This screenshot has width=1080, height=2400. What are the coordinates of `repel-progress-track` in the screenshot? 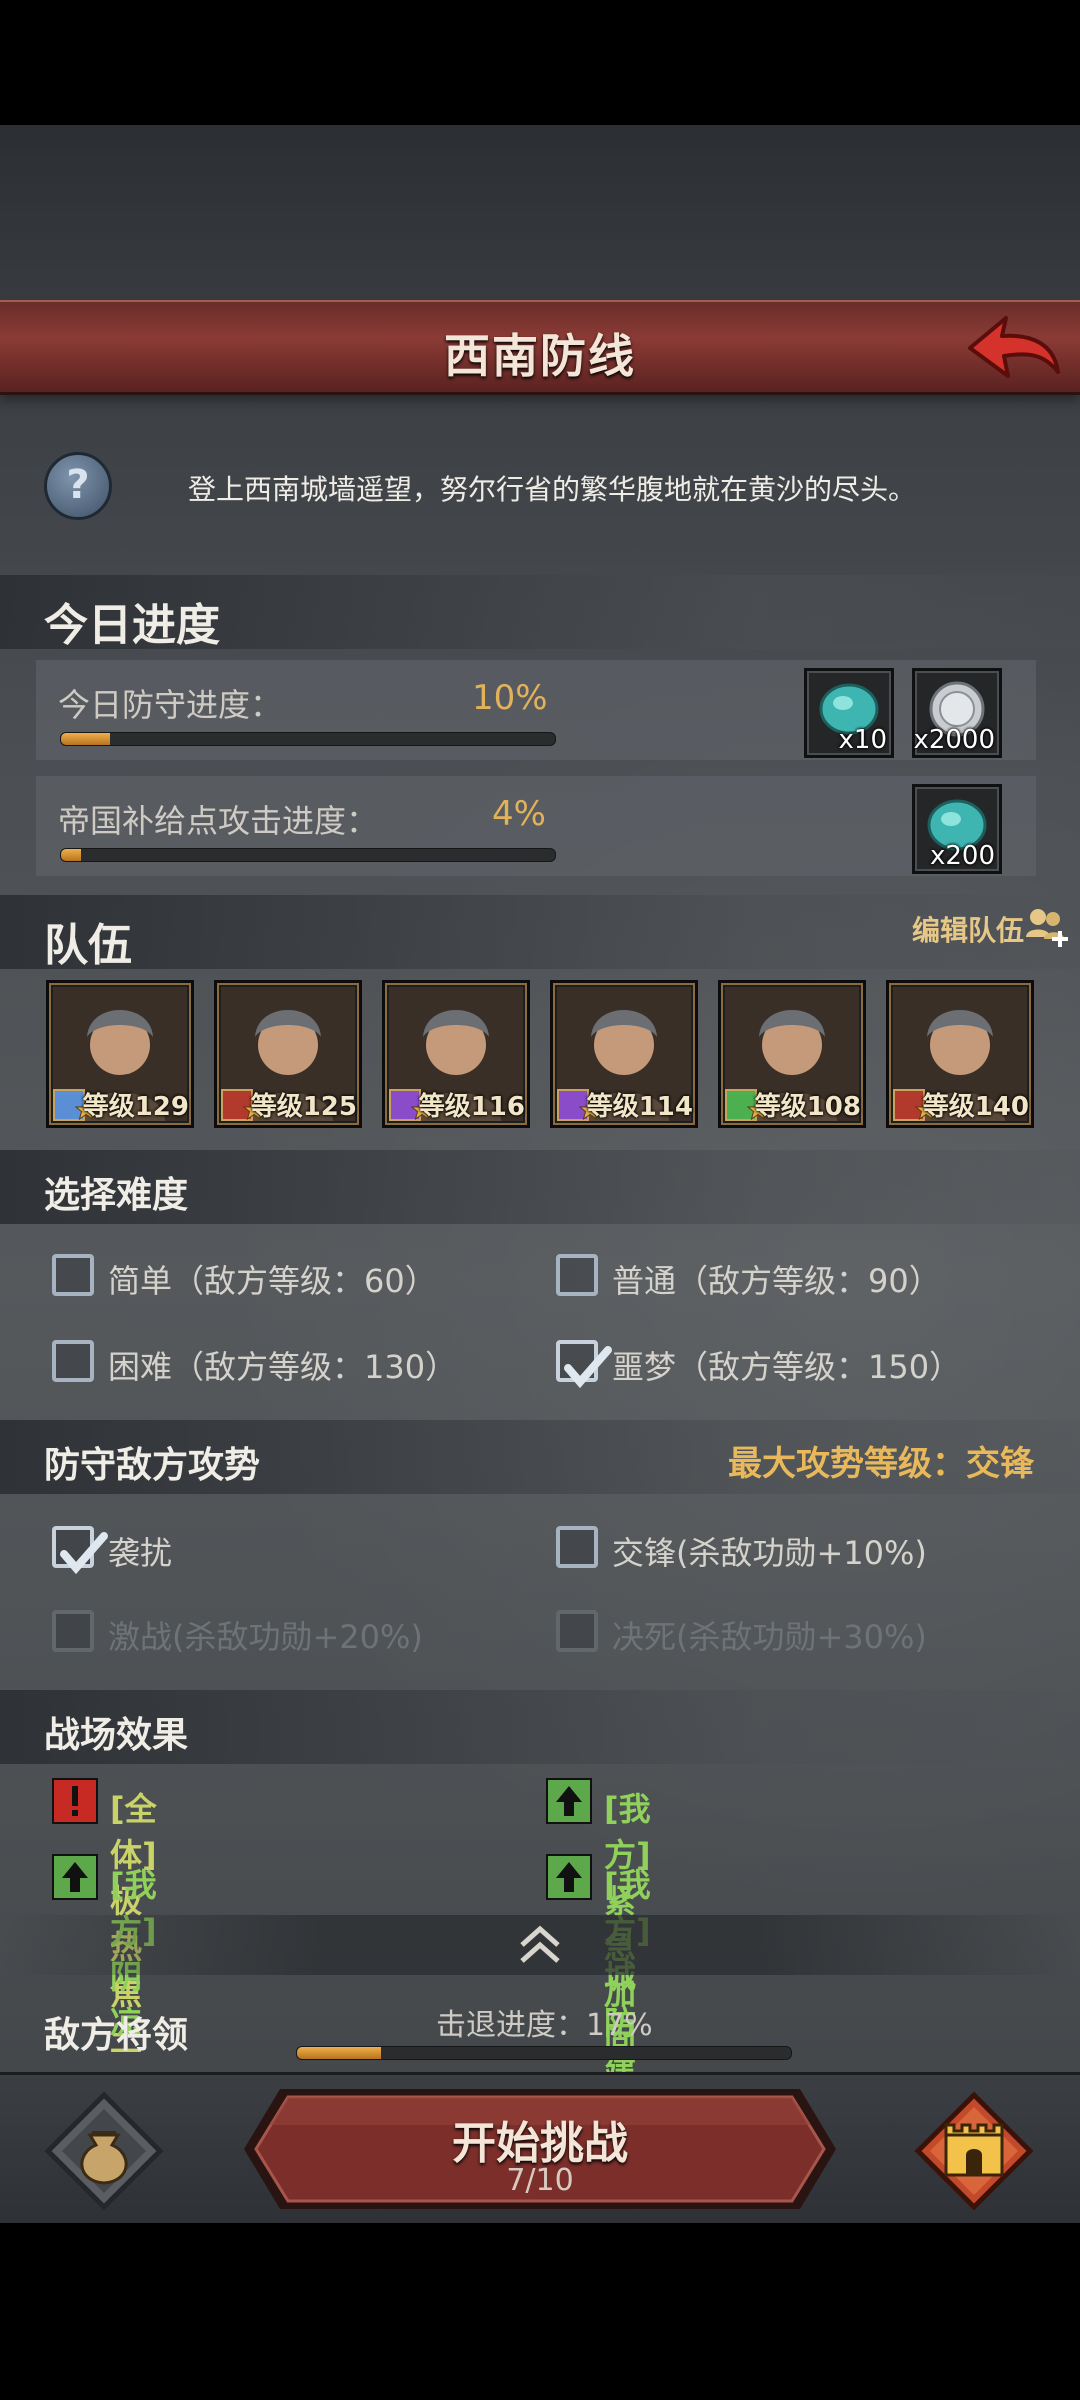 It's located at (544, 2053).